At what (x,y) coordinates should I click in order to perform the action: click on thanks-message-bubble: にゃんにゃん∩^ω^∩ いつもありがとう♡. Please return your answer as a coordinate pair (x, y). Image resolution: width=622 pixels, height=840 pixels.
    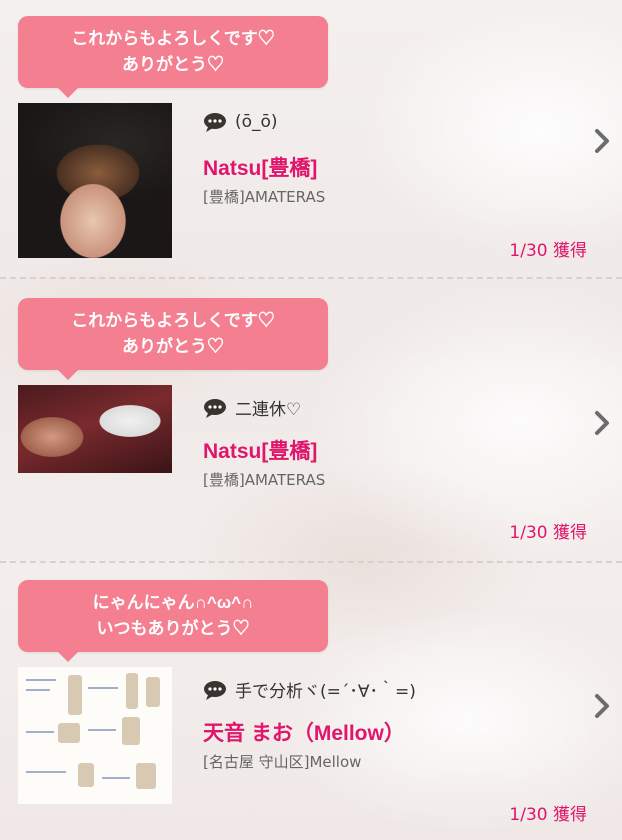
    Looking at the image, I should click on (173, 621).